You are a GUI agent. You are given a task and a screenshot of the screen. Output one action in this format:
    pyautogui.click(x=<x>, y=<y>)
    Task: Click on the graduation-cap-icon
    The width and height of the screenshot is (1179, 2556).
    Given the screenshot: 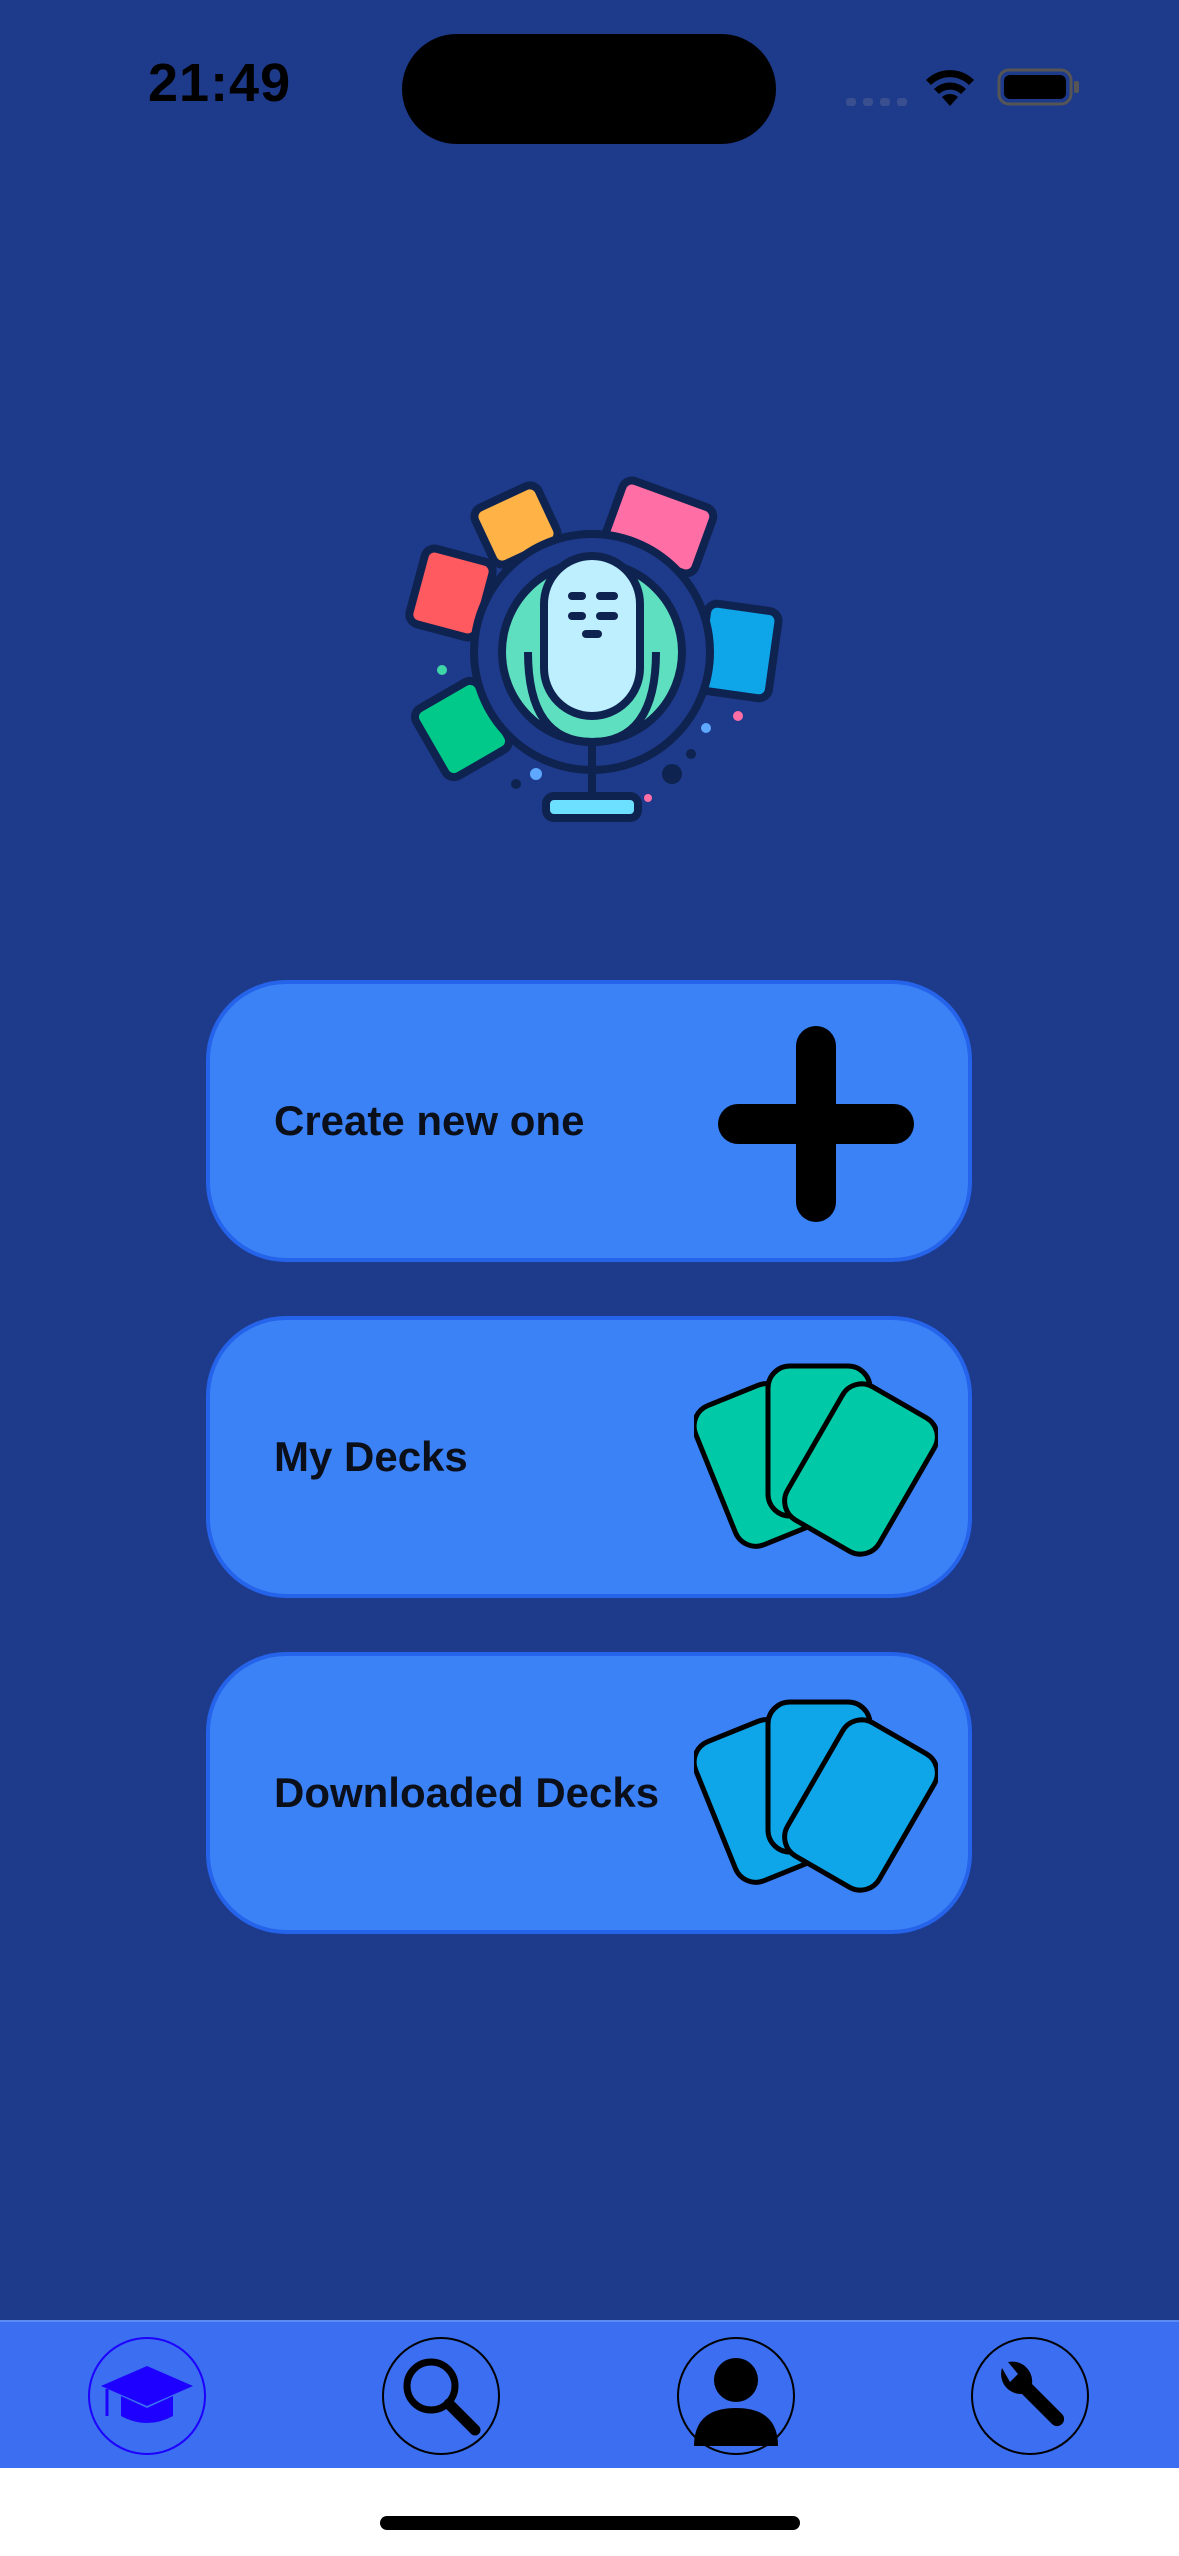 What is the action you would take?
    pyautogui.click(x=147, y=2394)
    